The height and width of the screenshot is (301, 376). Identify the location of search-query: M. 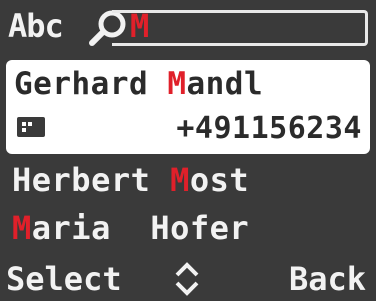
(140, 26).